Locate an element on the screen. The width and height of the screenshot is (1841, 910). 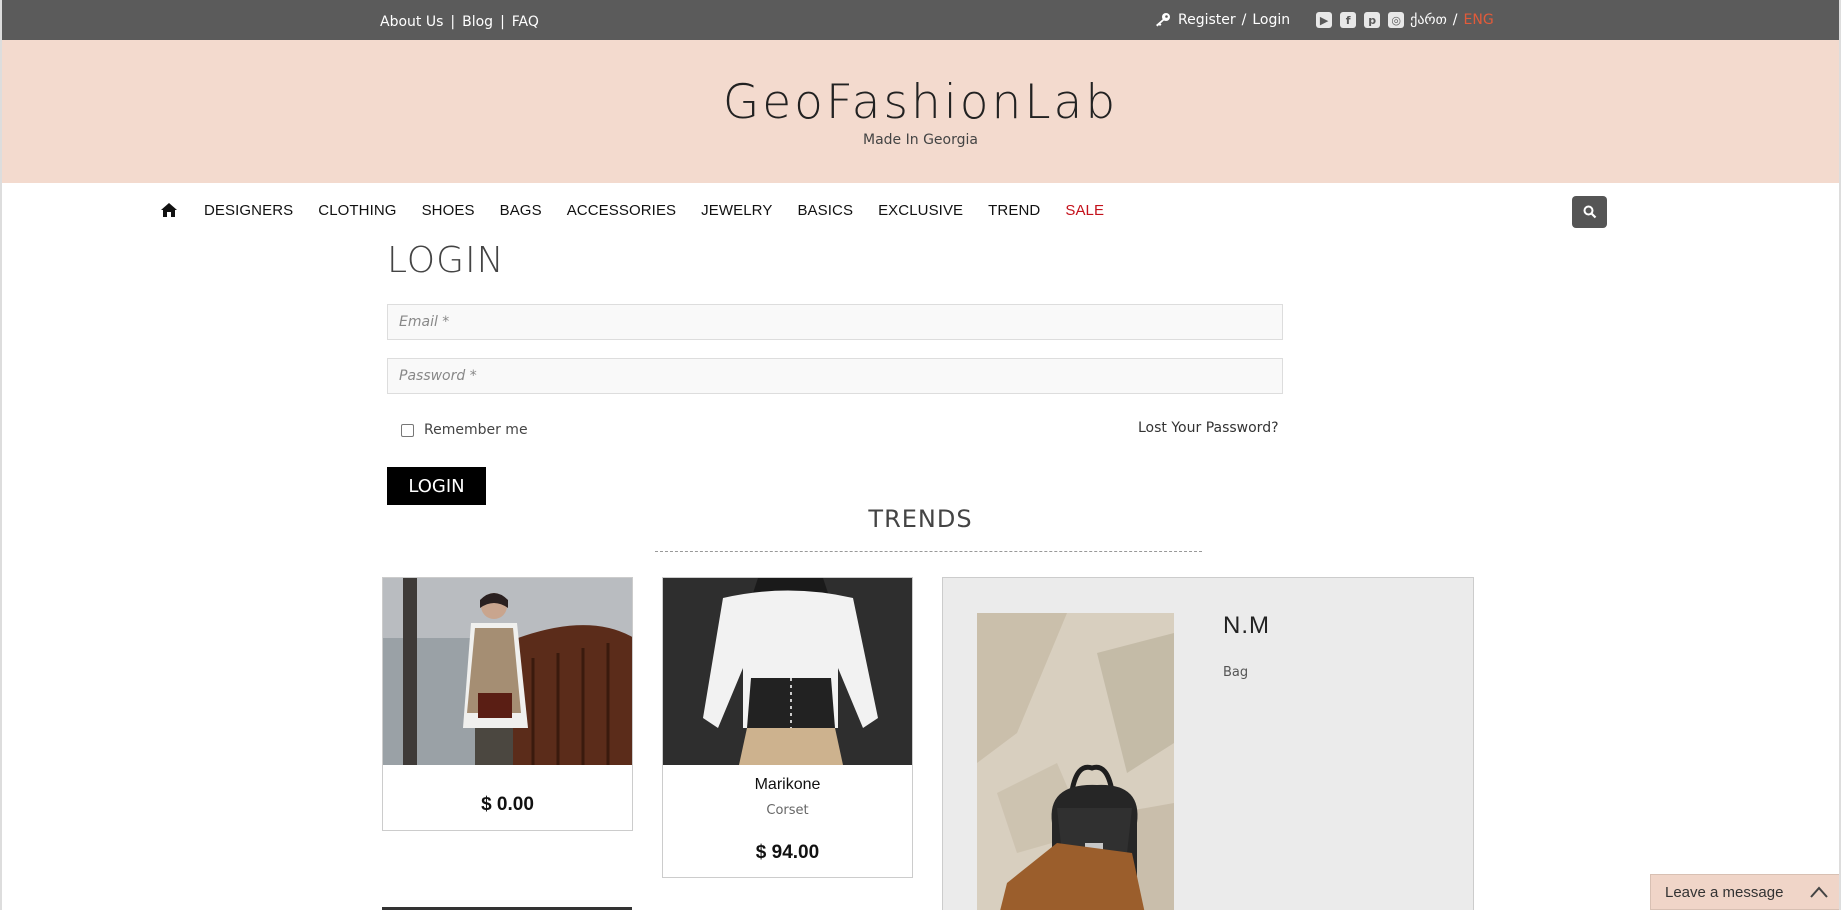
home-icon is located at coordinates (169, 210).